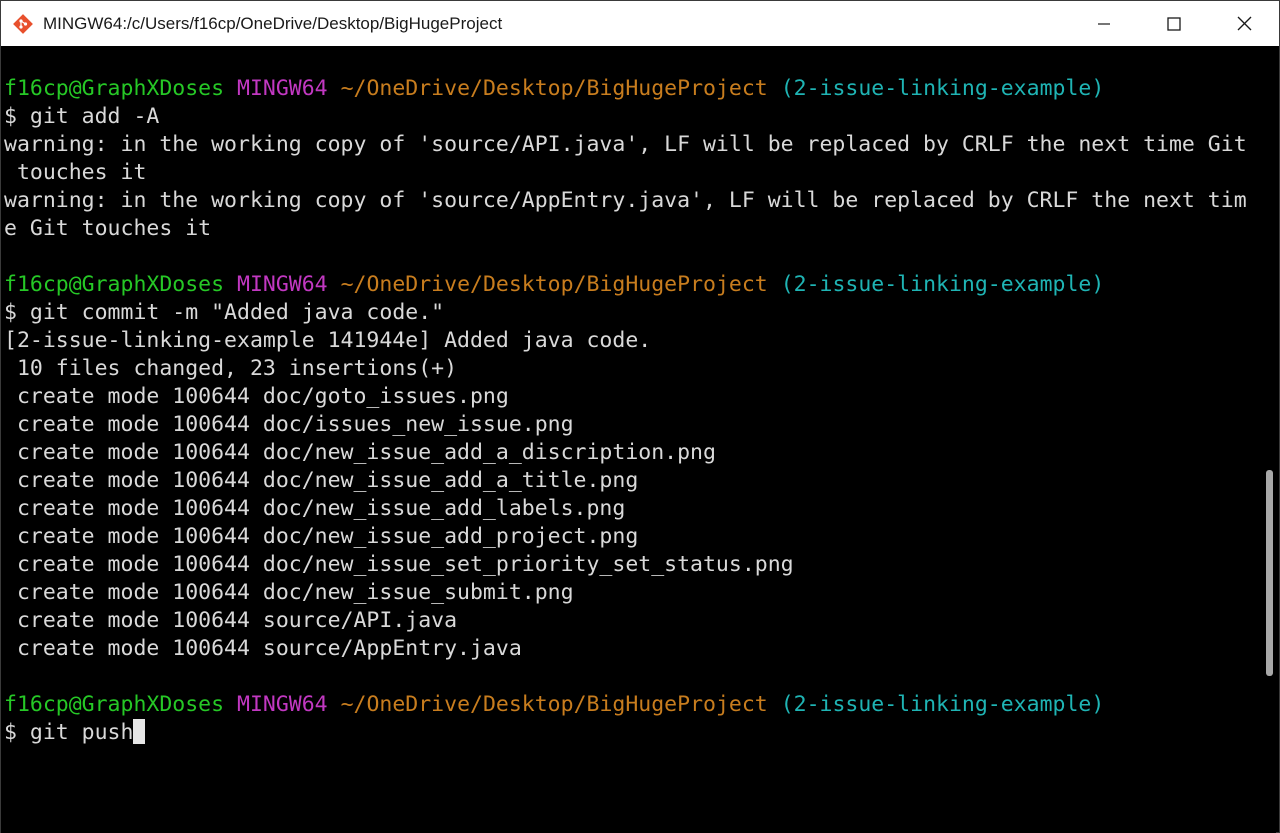 The image size is (1280, 833). I want to click on text-cursor, so click(139, 731).